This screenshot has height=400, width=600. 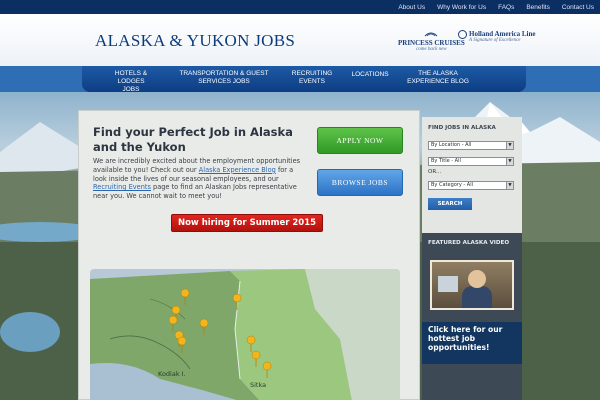 What do you see at coordinates (258, 385) in the screenshot?
I see `map-label-sitka: Sitka` at bounding box center [258, 385].